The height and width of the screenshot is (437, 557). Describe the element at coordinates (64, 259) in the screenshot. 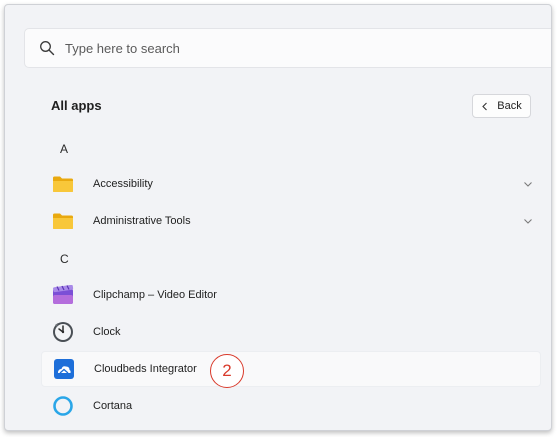

I see `section-letter-c: C` at that location.